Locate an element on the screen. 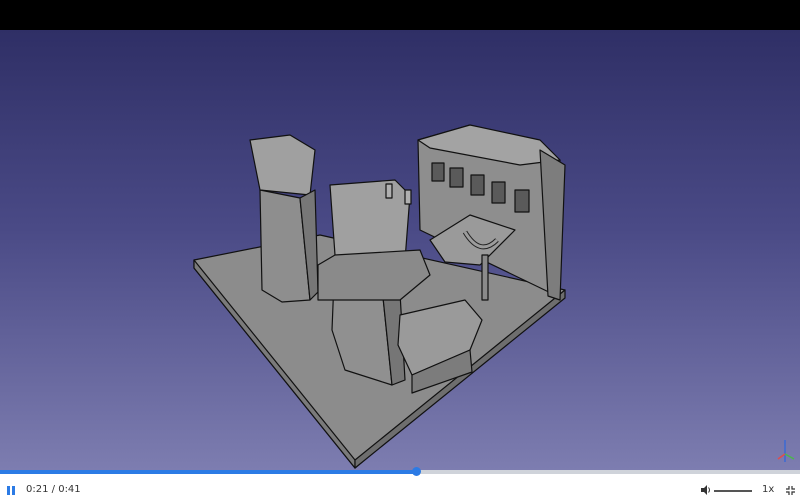 Image resolution: width=800 pixels, height=500 pixels. time-display: 0:21 / 0:41 is located at coordinates (53, 489).